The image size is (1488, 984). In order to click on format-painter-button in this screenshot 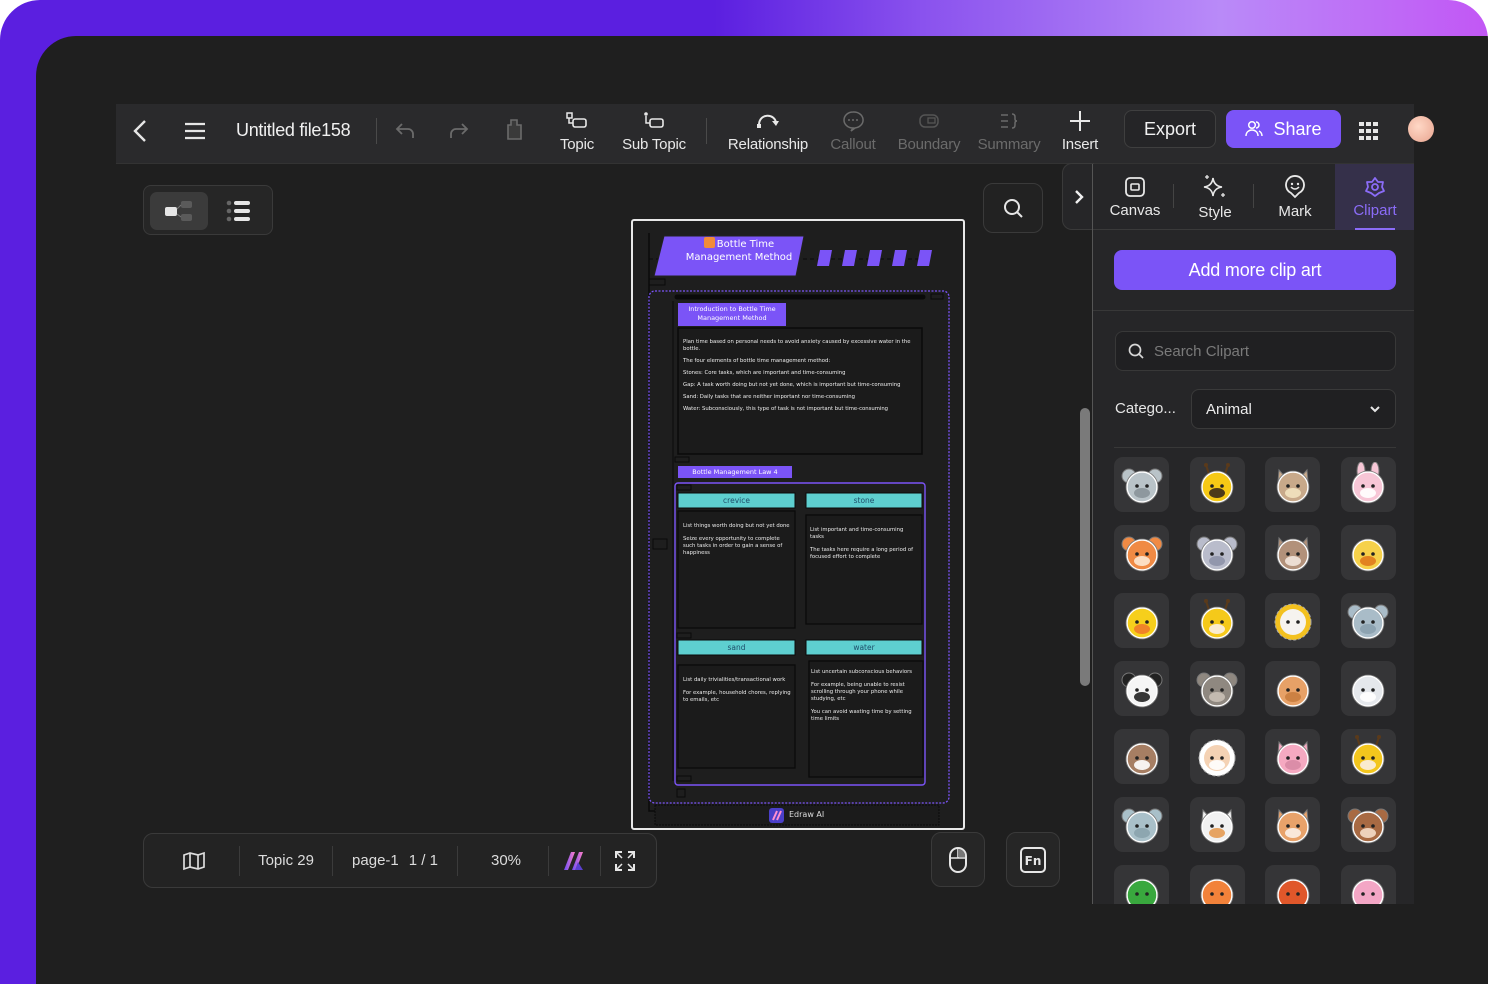, I will do `click(515, 130)`.